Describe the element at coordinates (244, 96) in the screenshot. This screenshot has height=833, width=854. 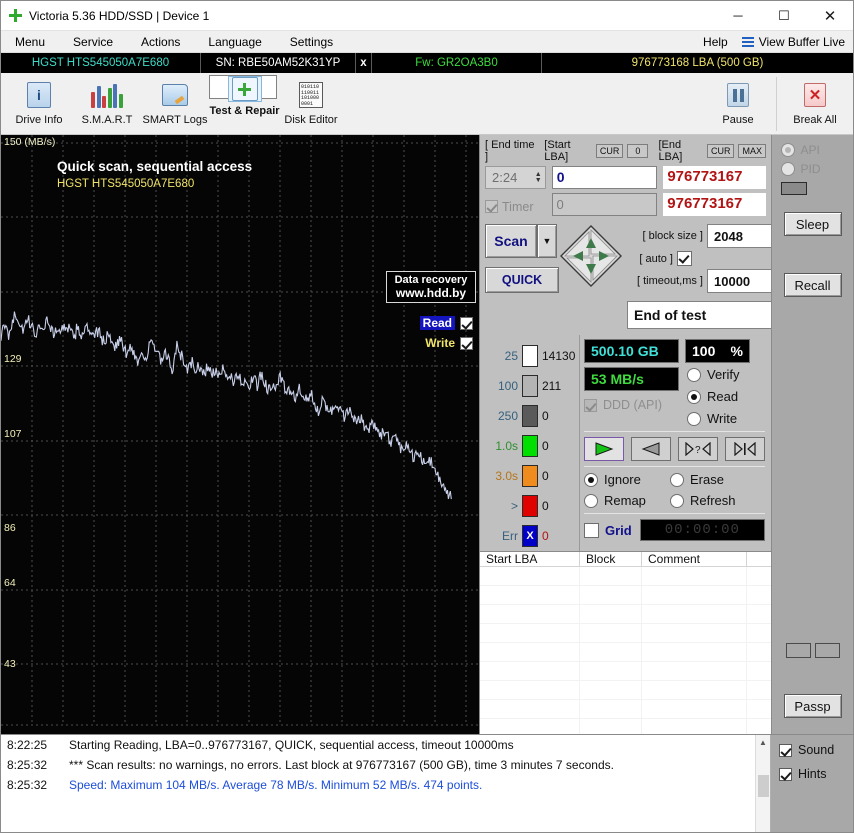
I see `toolbar-test-repair: Test & Repair` at that location.